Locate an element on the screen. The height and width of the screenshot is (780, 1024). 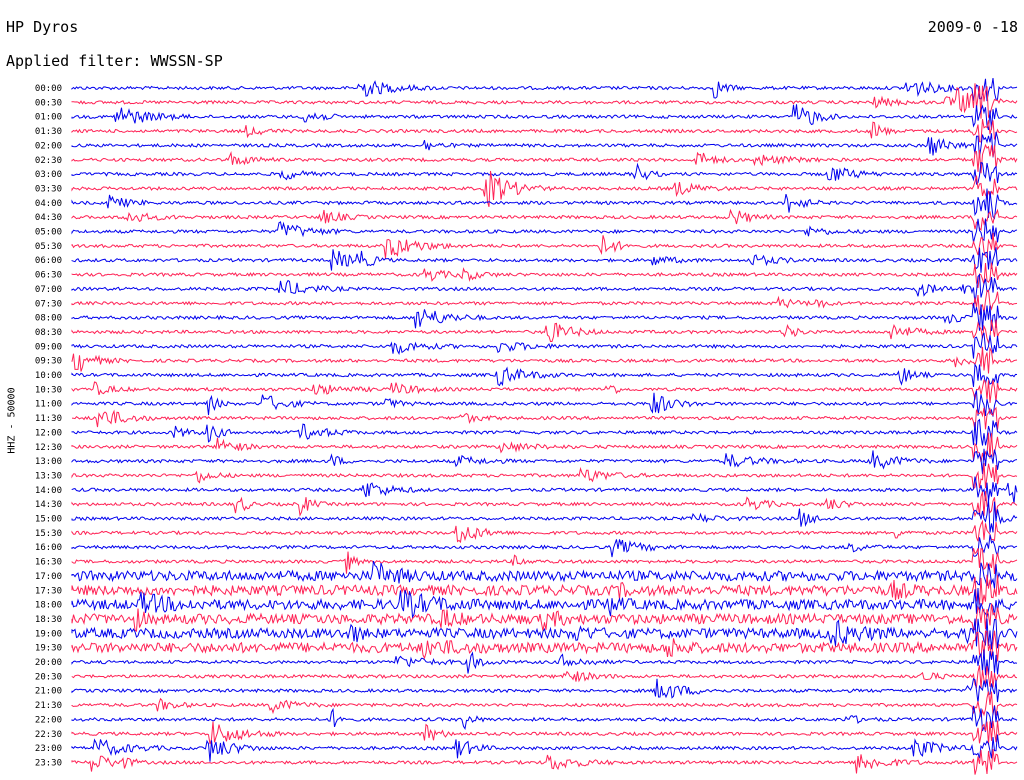
row-label: 07:30 is located at coordinates (48, 304).